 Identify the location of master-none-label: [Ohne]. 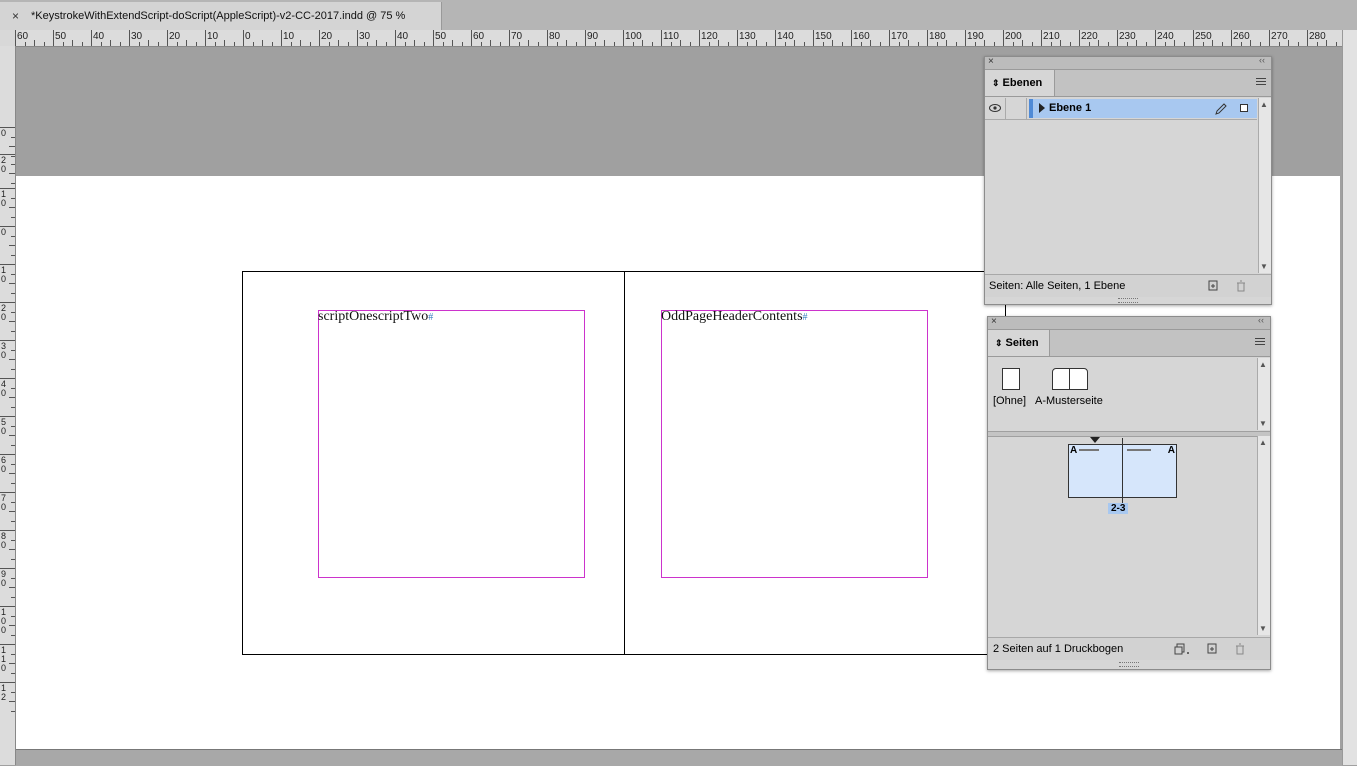
(1009, 401).